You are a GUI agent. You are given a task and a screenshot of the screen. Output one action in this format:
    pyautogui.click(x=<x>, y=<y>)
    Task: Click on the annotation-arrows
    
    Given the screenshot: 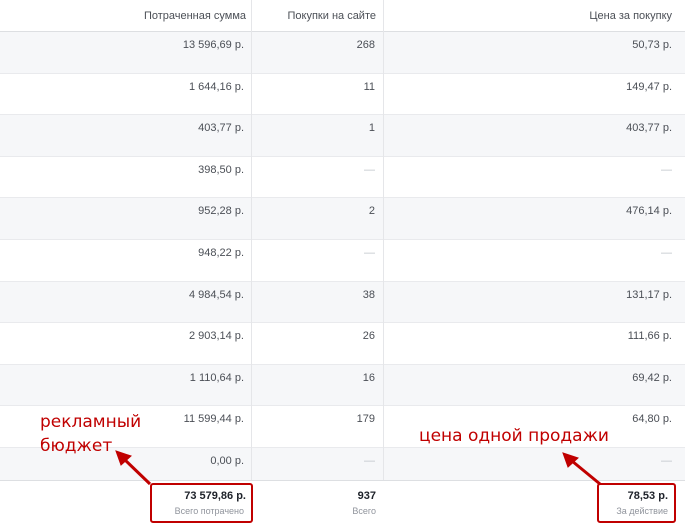 What is the action you would take?
    pyautogui.click(x=358, y=468)
    